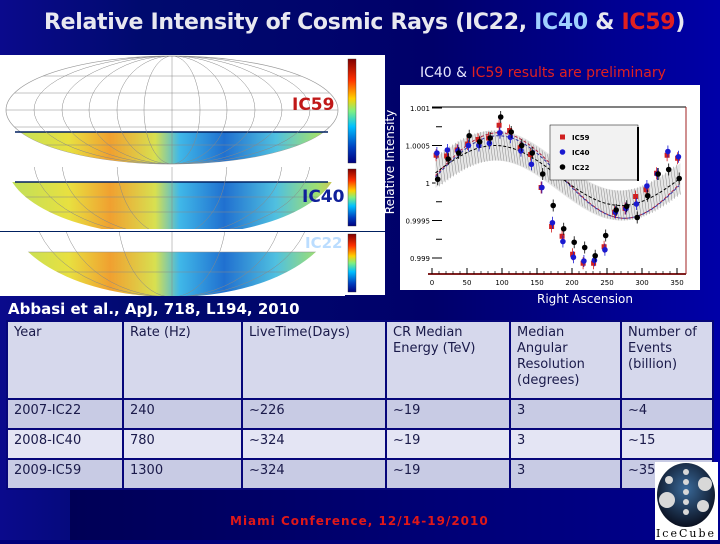 Image resolution: width=720 pixels, height=544 pixels. Describe the element at coordinates (420, 109) in the screenshot. I see `y-tick-label: 1.001` at that location.